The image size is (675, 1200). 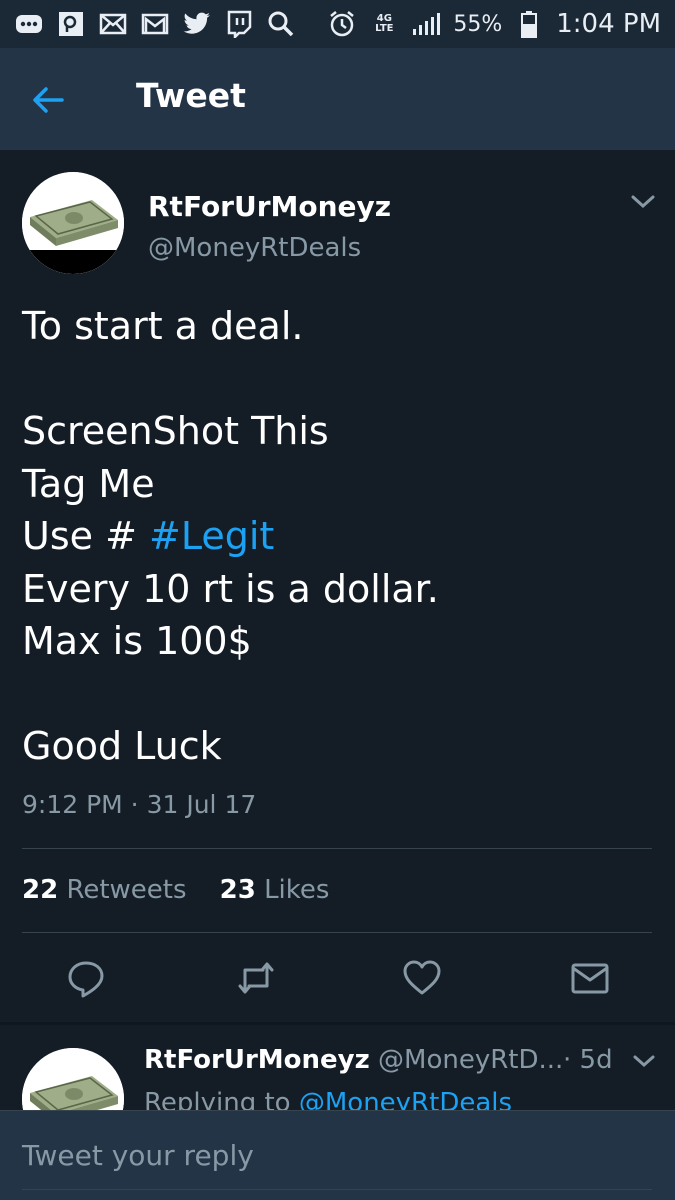 I want to click on tweet-line: ScreenShot This, so click(x=175, y=431).